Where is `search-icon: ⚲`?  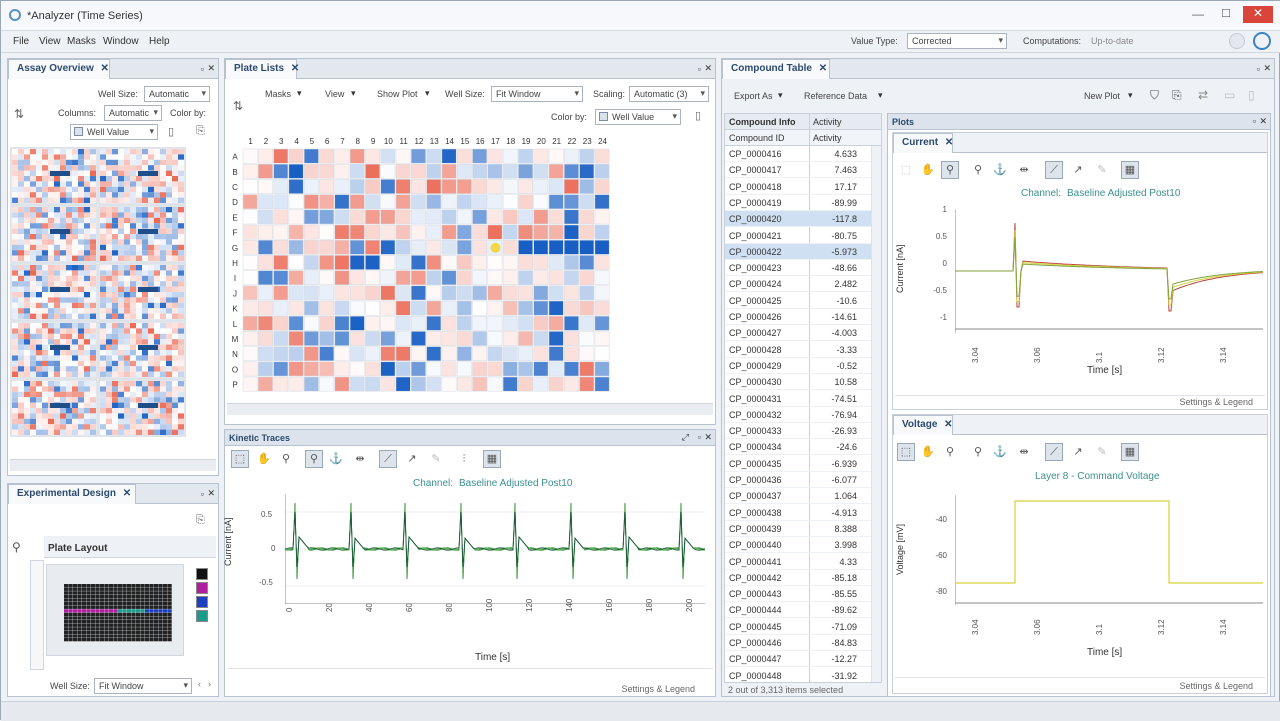 search-icon: ⚲ is located at coordinates (16, 547).